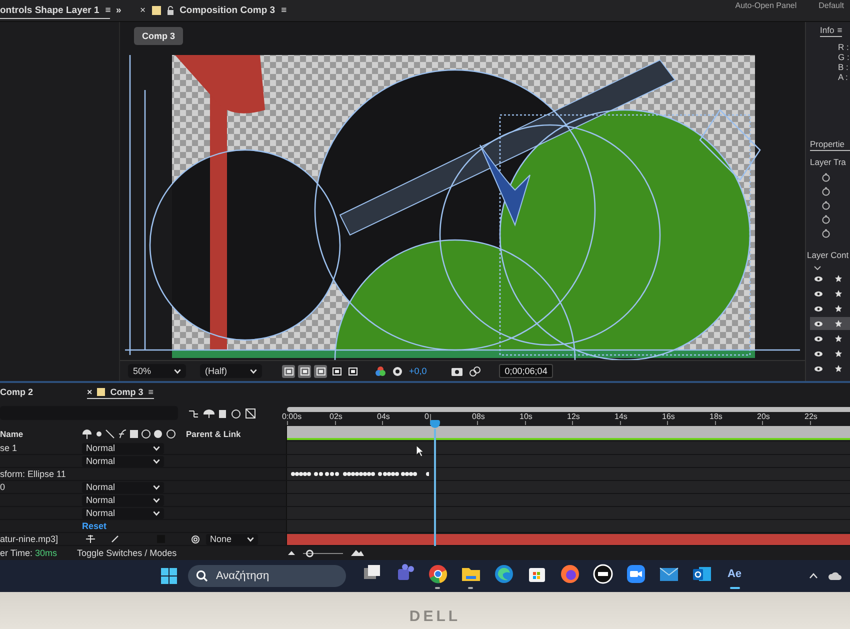  I want to click on parent-dropdown: None, so click(232, 539).